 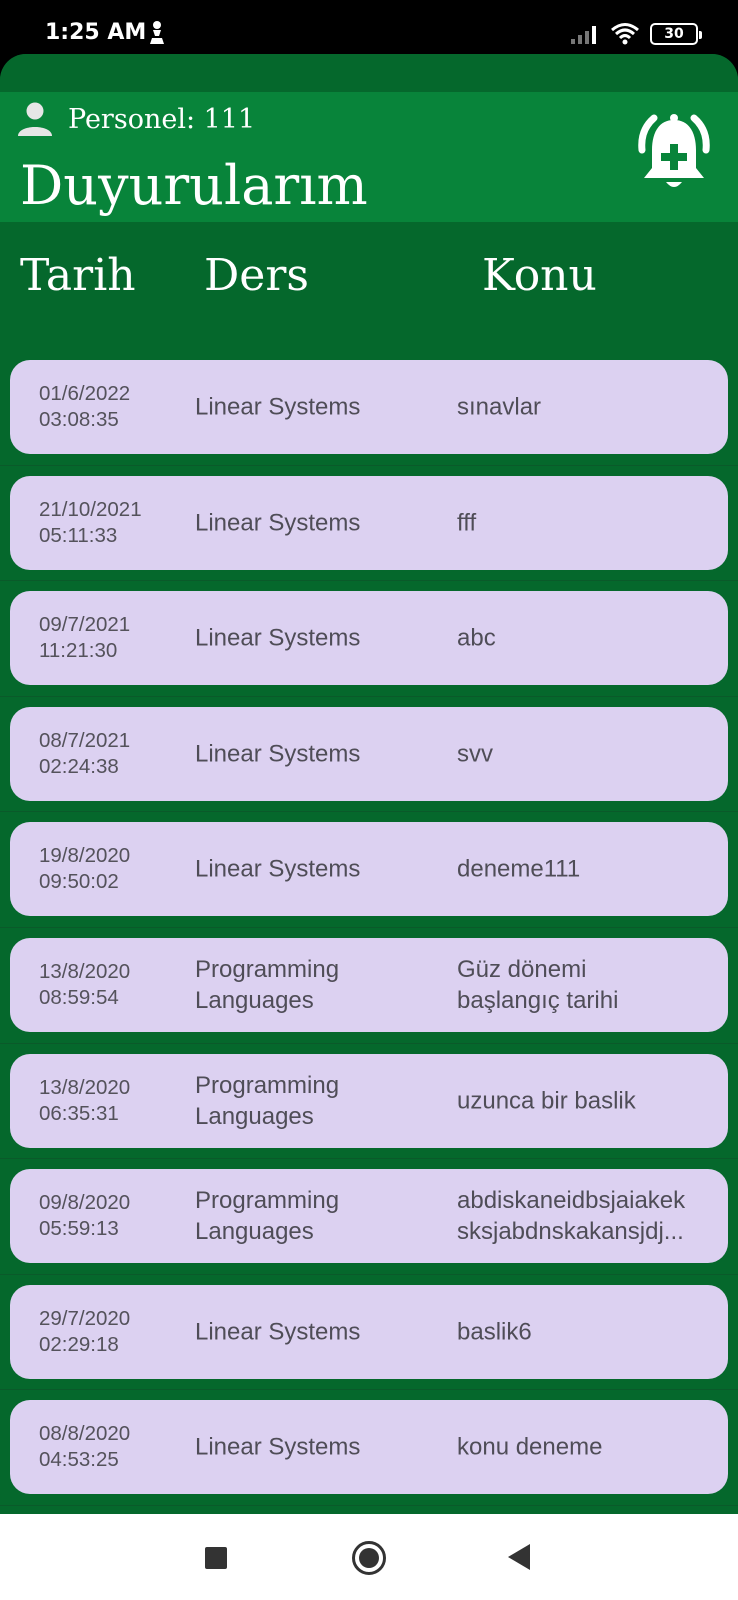 I want to click on announcement-konu: svv, so click(x=588, y=753).